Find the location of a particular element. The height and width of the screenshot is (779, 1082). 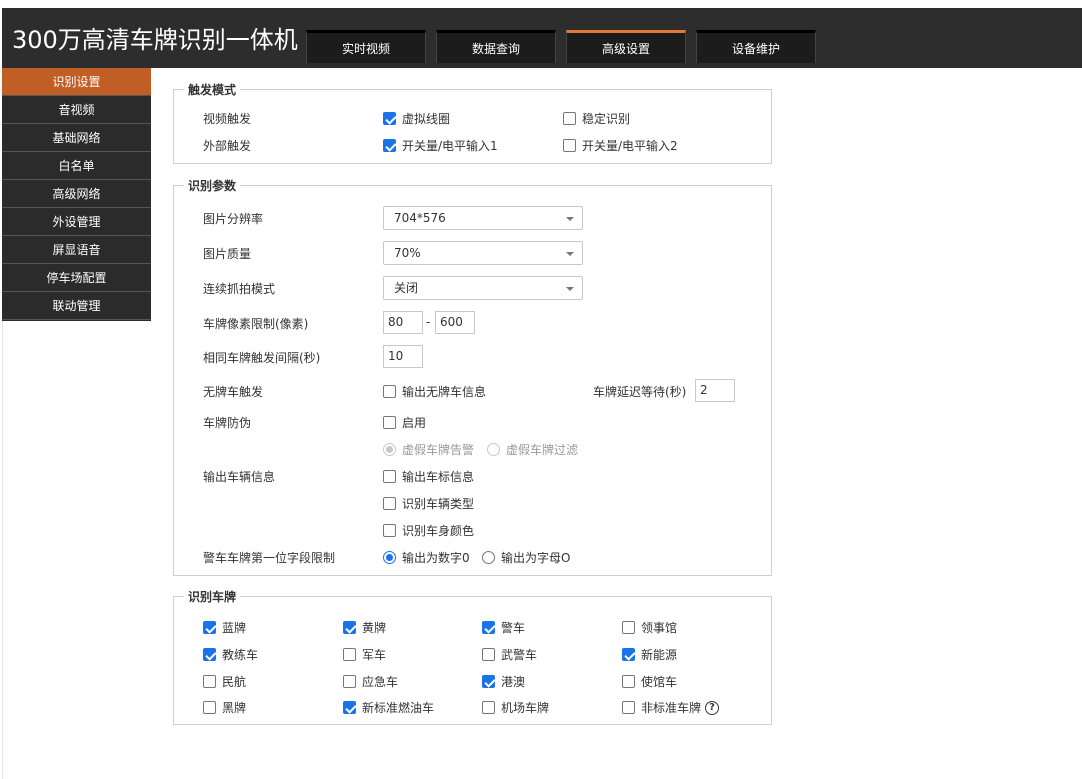

plate-armed-police-checkbox: 武警车 is located at coordinates (509, 654).